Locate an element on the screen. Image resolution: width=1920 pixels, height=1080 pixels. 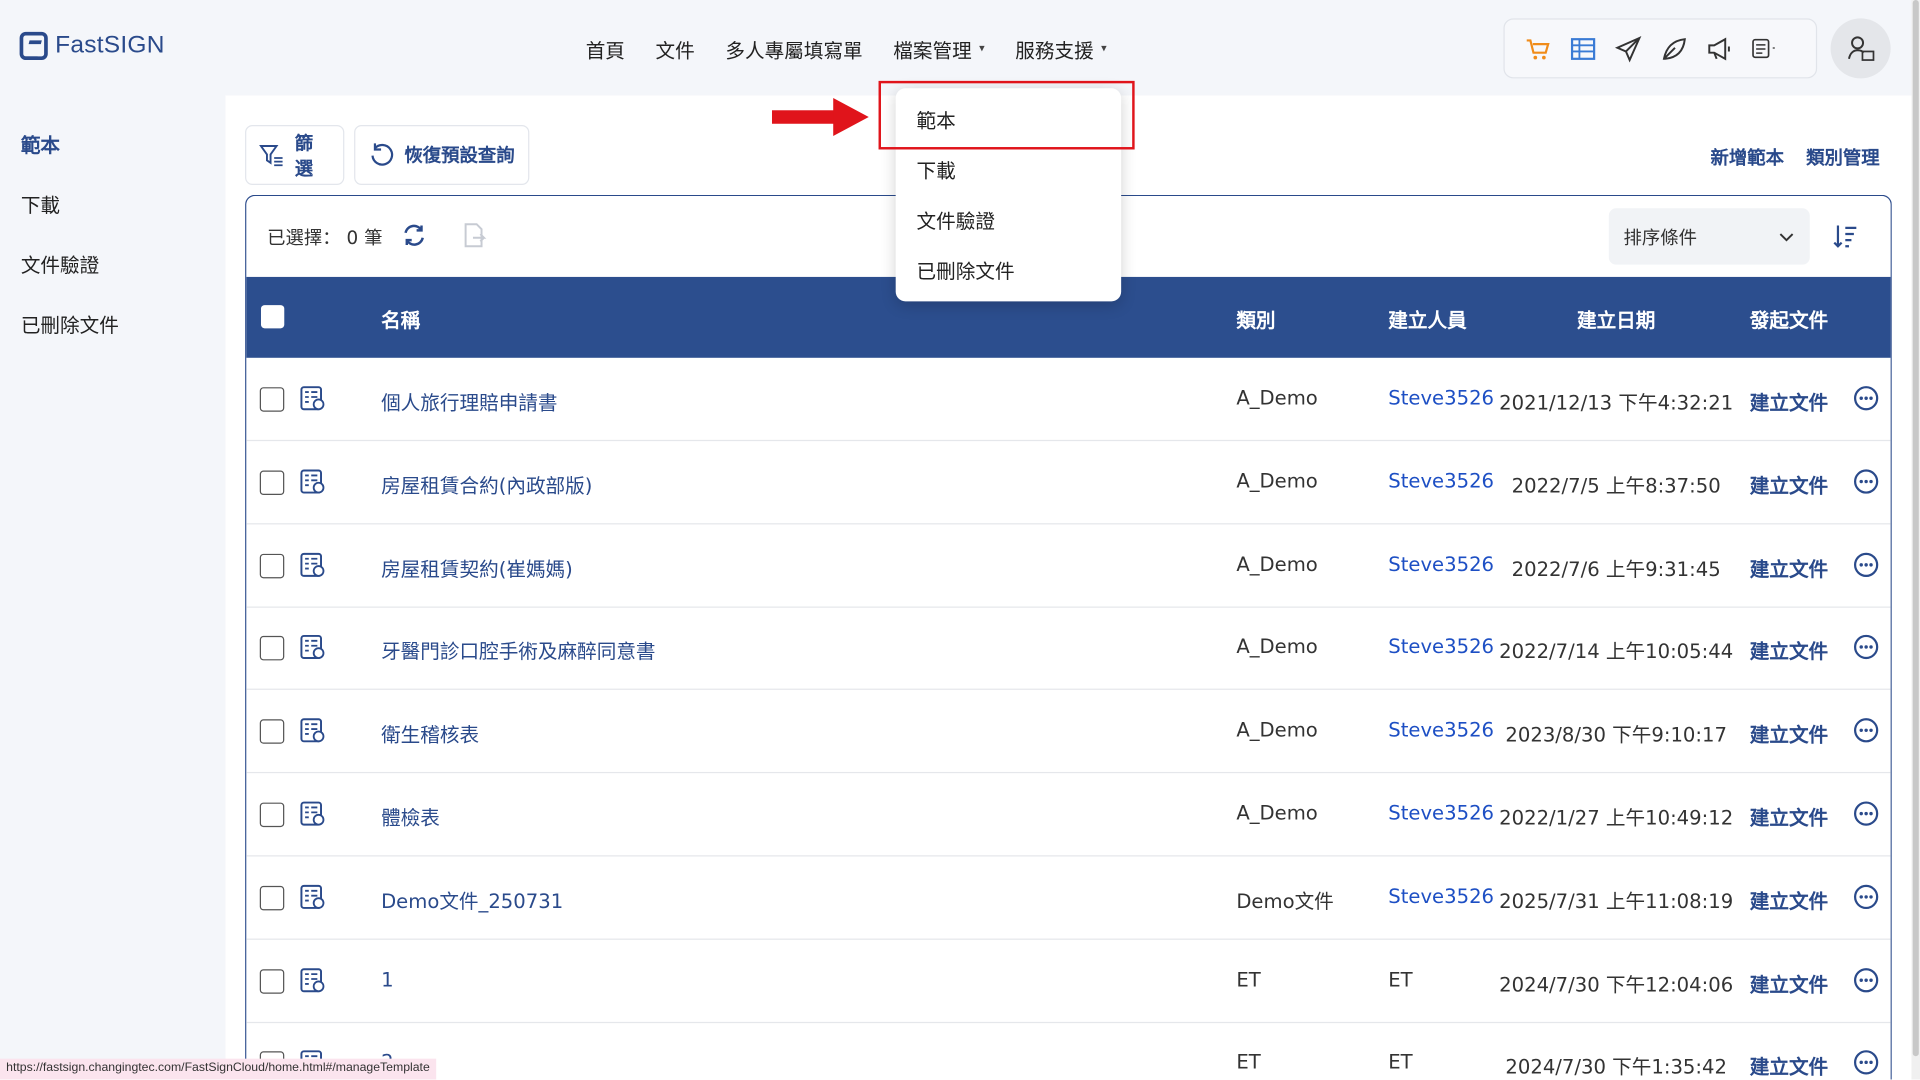
cart-icon is located at coordinates (1537, 48).